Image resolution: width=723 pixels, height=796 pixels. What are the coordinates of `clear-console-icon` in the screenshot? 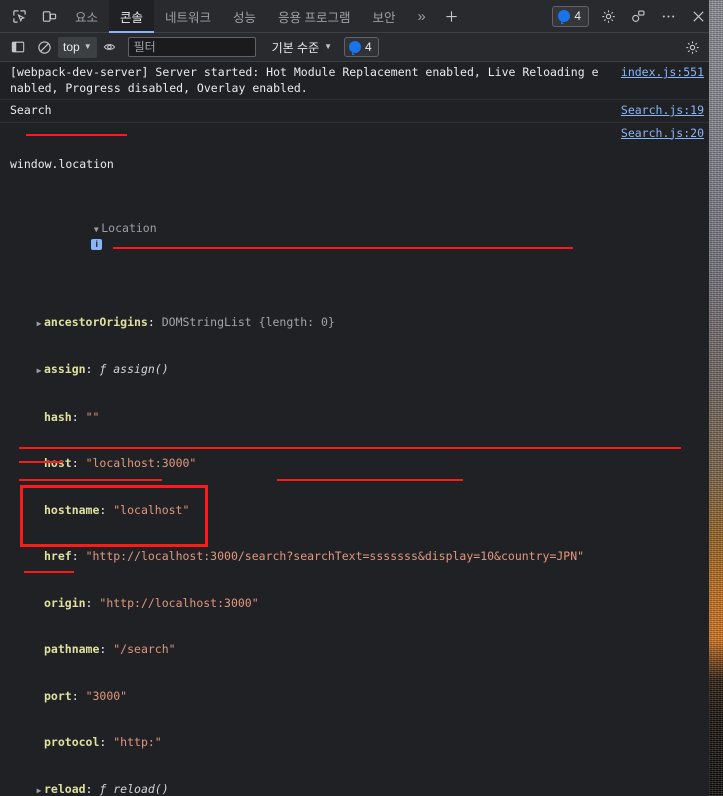 It's located at (44, 47).